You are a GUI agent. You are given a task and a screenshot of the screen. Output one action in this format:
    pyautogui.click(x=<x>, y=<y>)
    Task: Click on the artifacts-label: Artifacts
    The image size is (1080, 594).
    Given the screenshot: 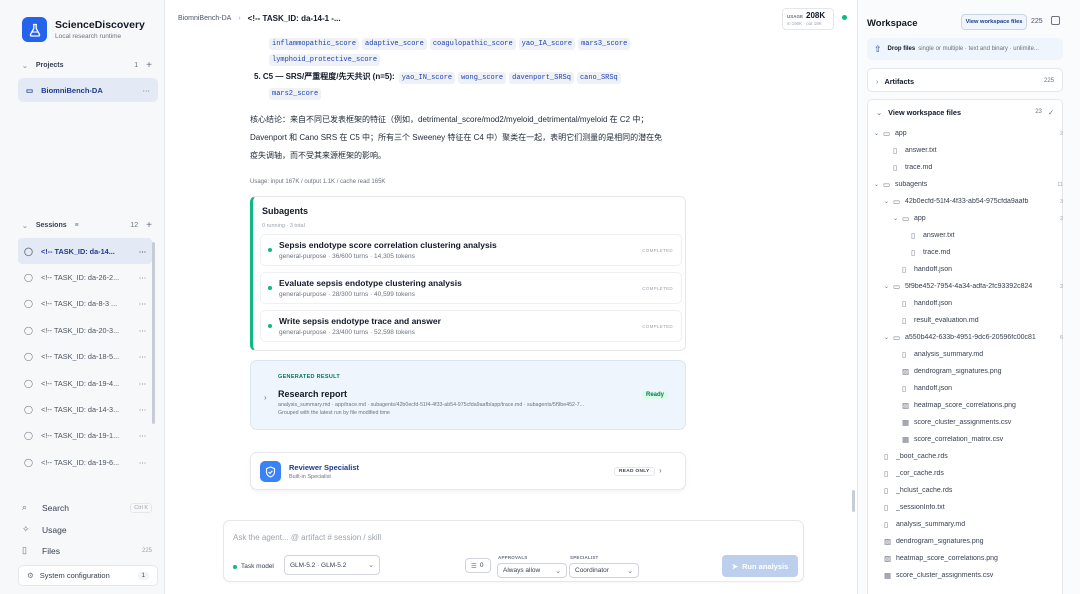 What is the action you would take?
    pyautogui.click(x=899, y=81)
    